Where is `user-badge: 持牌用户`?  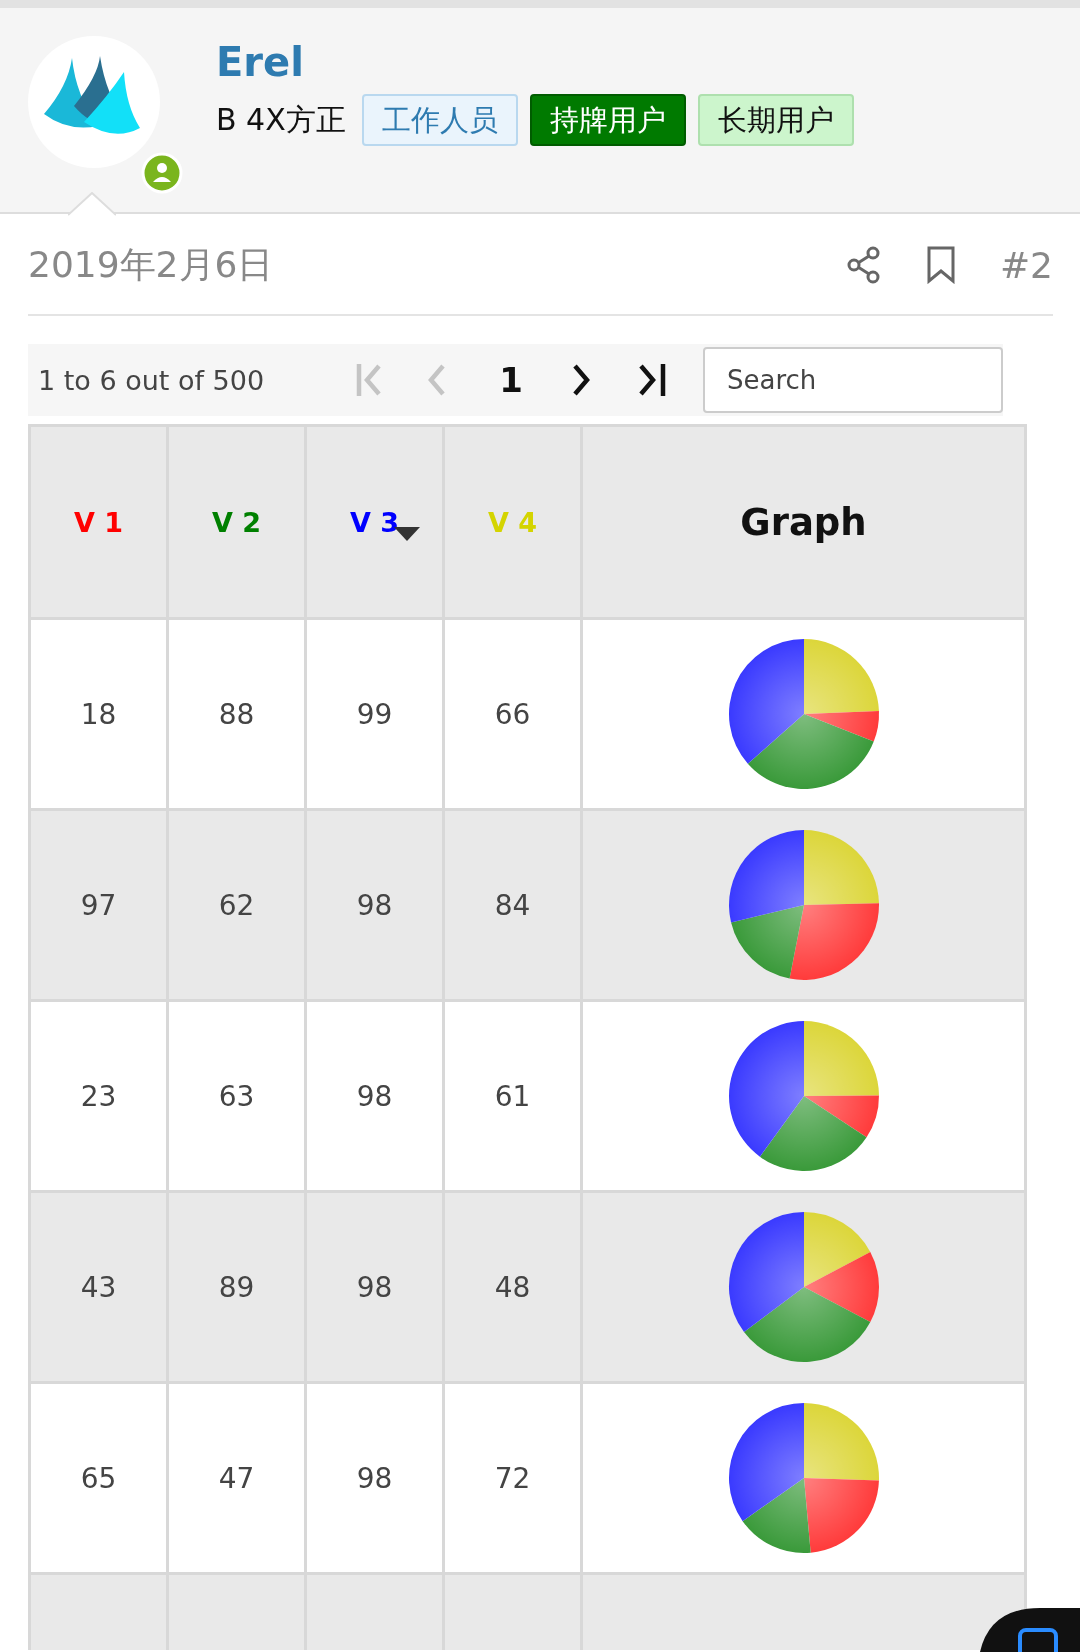 user-badge: 持牌用户 is located at coordinates (607, 120).